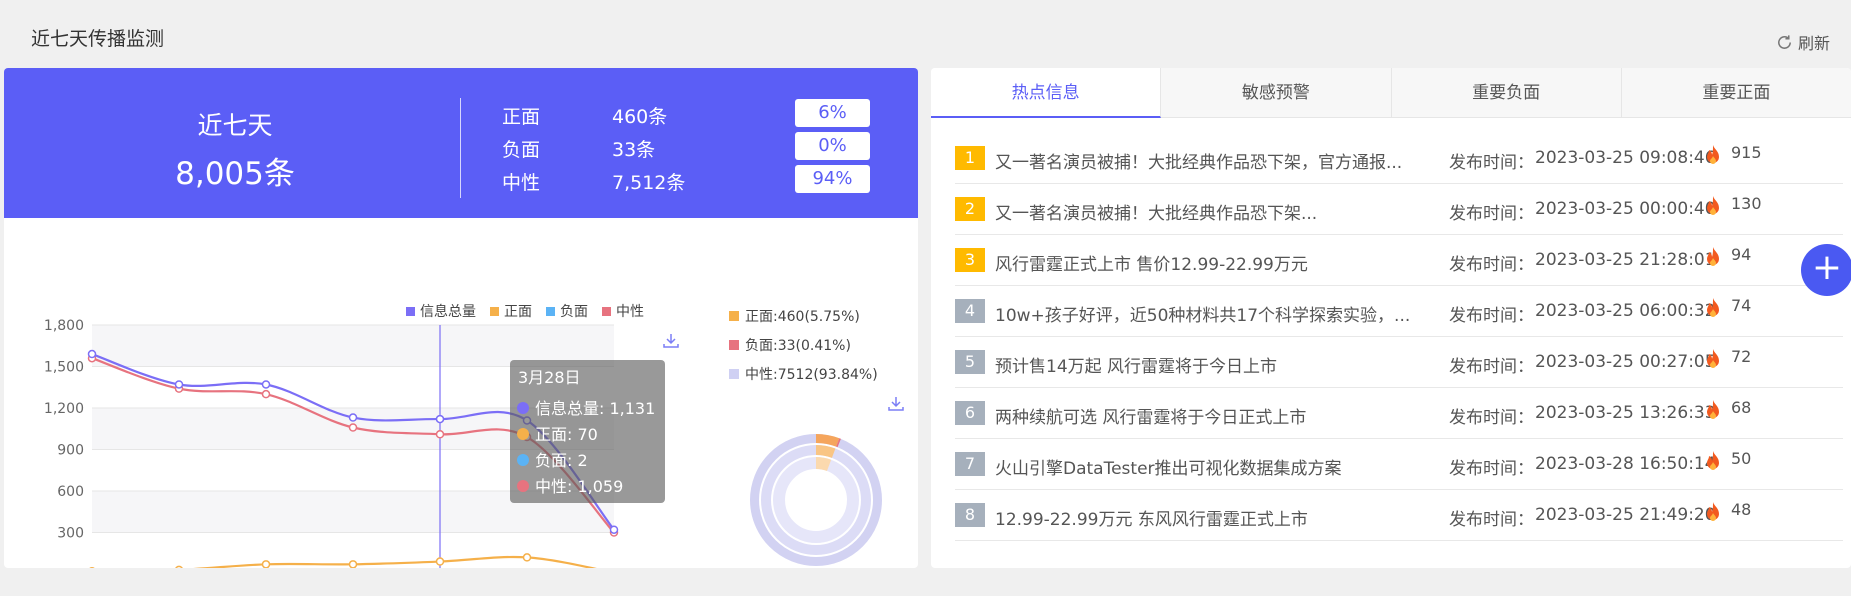 The height and width of the screenshot is (596, 1851). I want to click on publish-time: 2023-03-25 00:27:05, so click(1625, 362).